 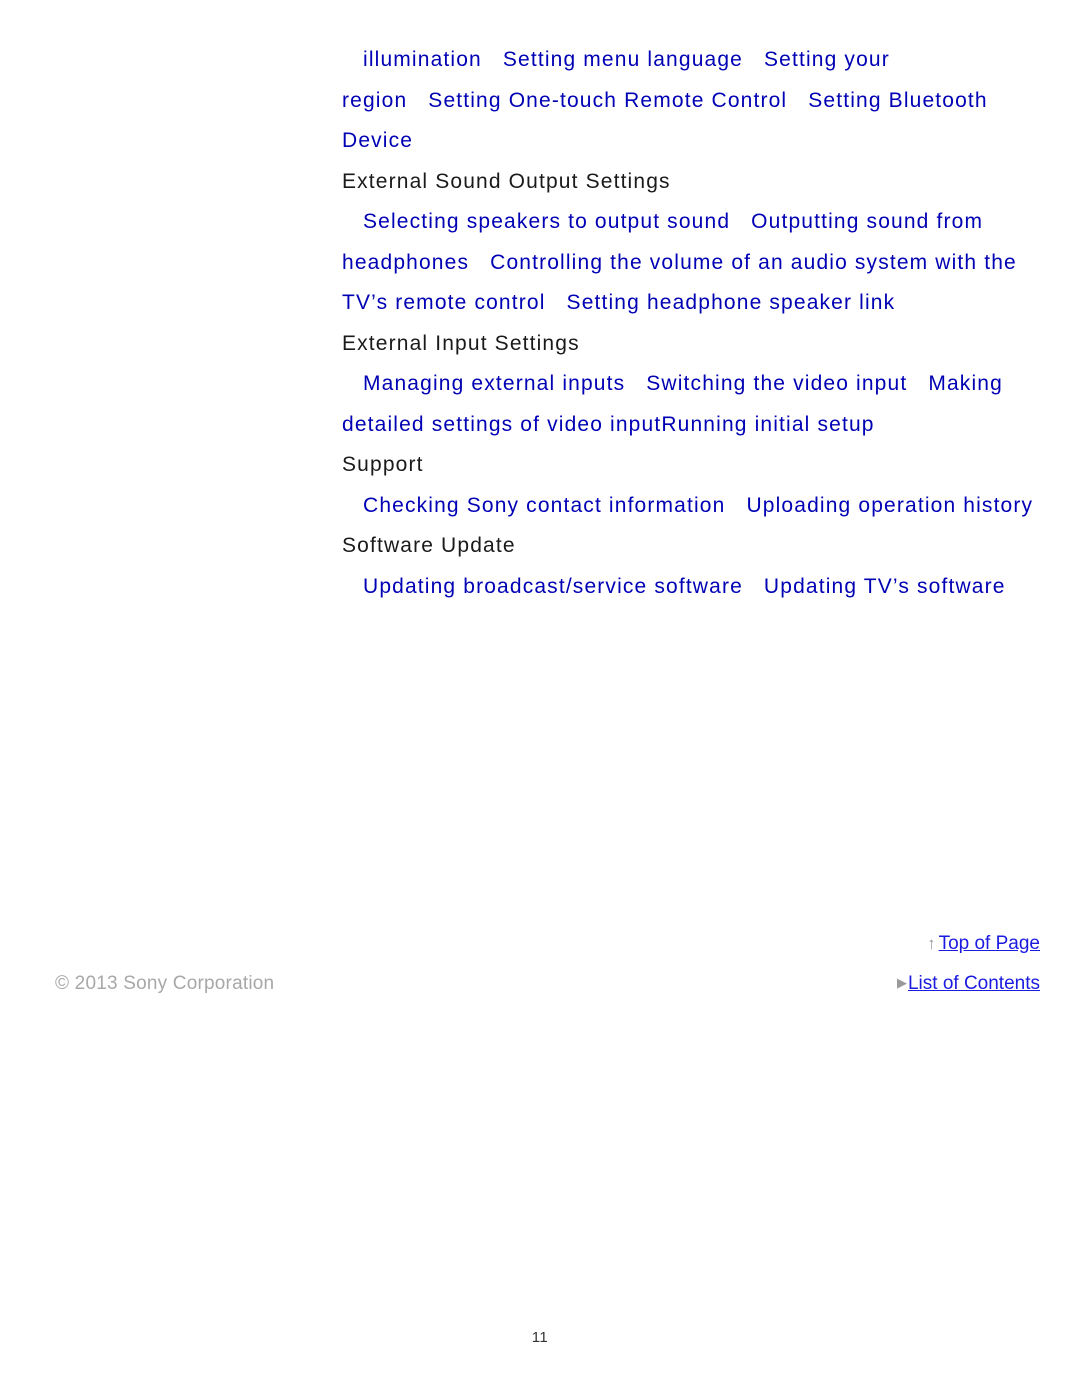 I want to click on arrow-up-icon: ↑, so click(x=931, y=943).